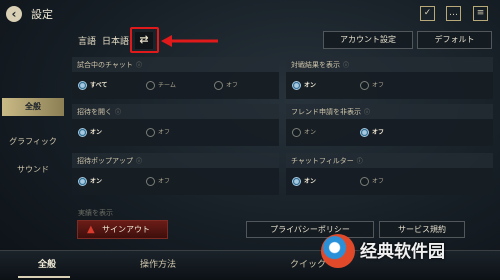 This screenshot has height=280, width=500. I want to click on panel-show-results: 対戦結果を表示 ⓘ オン オフ, so click(389, 78).